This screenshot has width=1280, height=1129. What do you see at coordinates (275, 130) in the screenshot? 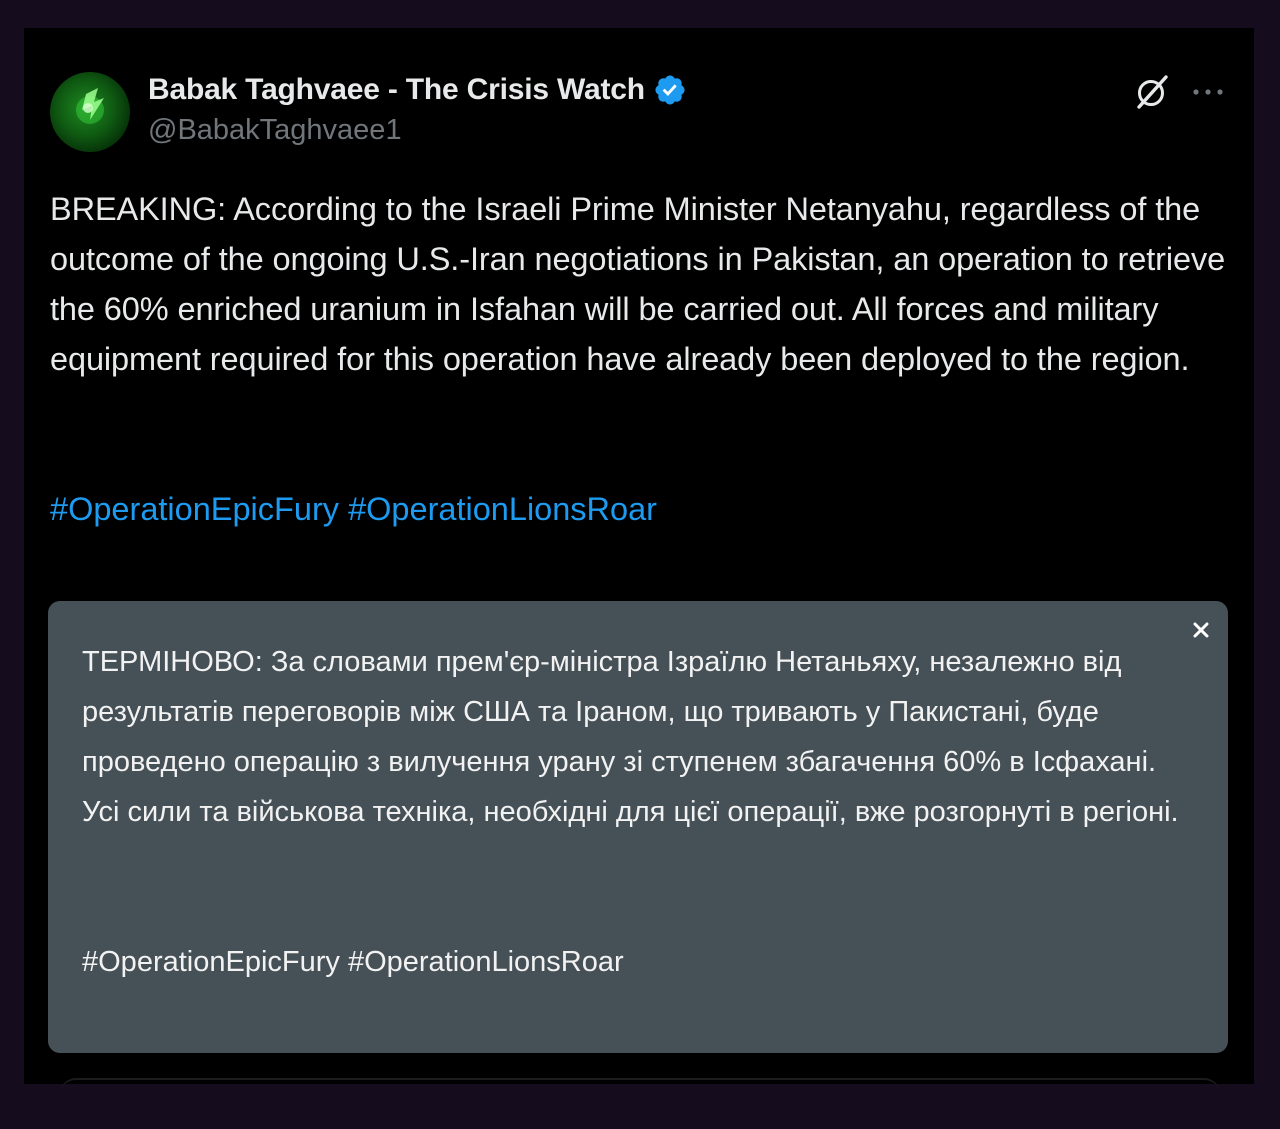
I see `author-handle: @BabakTaghvaee1` at bounding box center [275, 130].